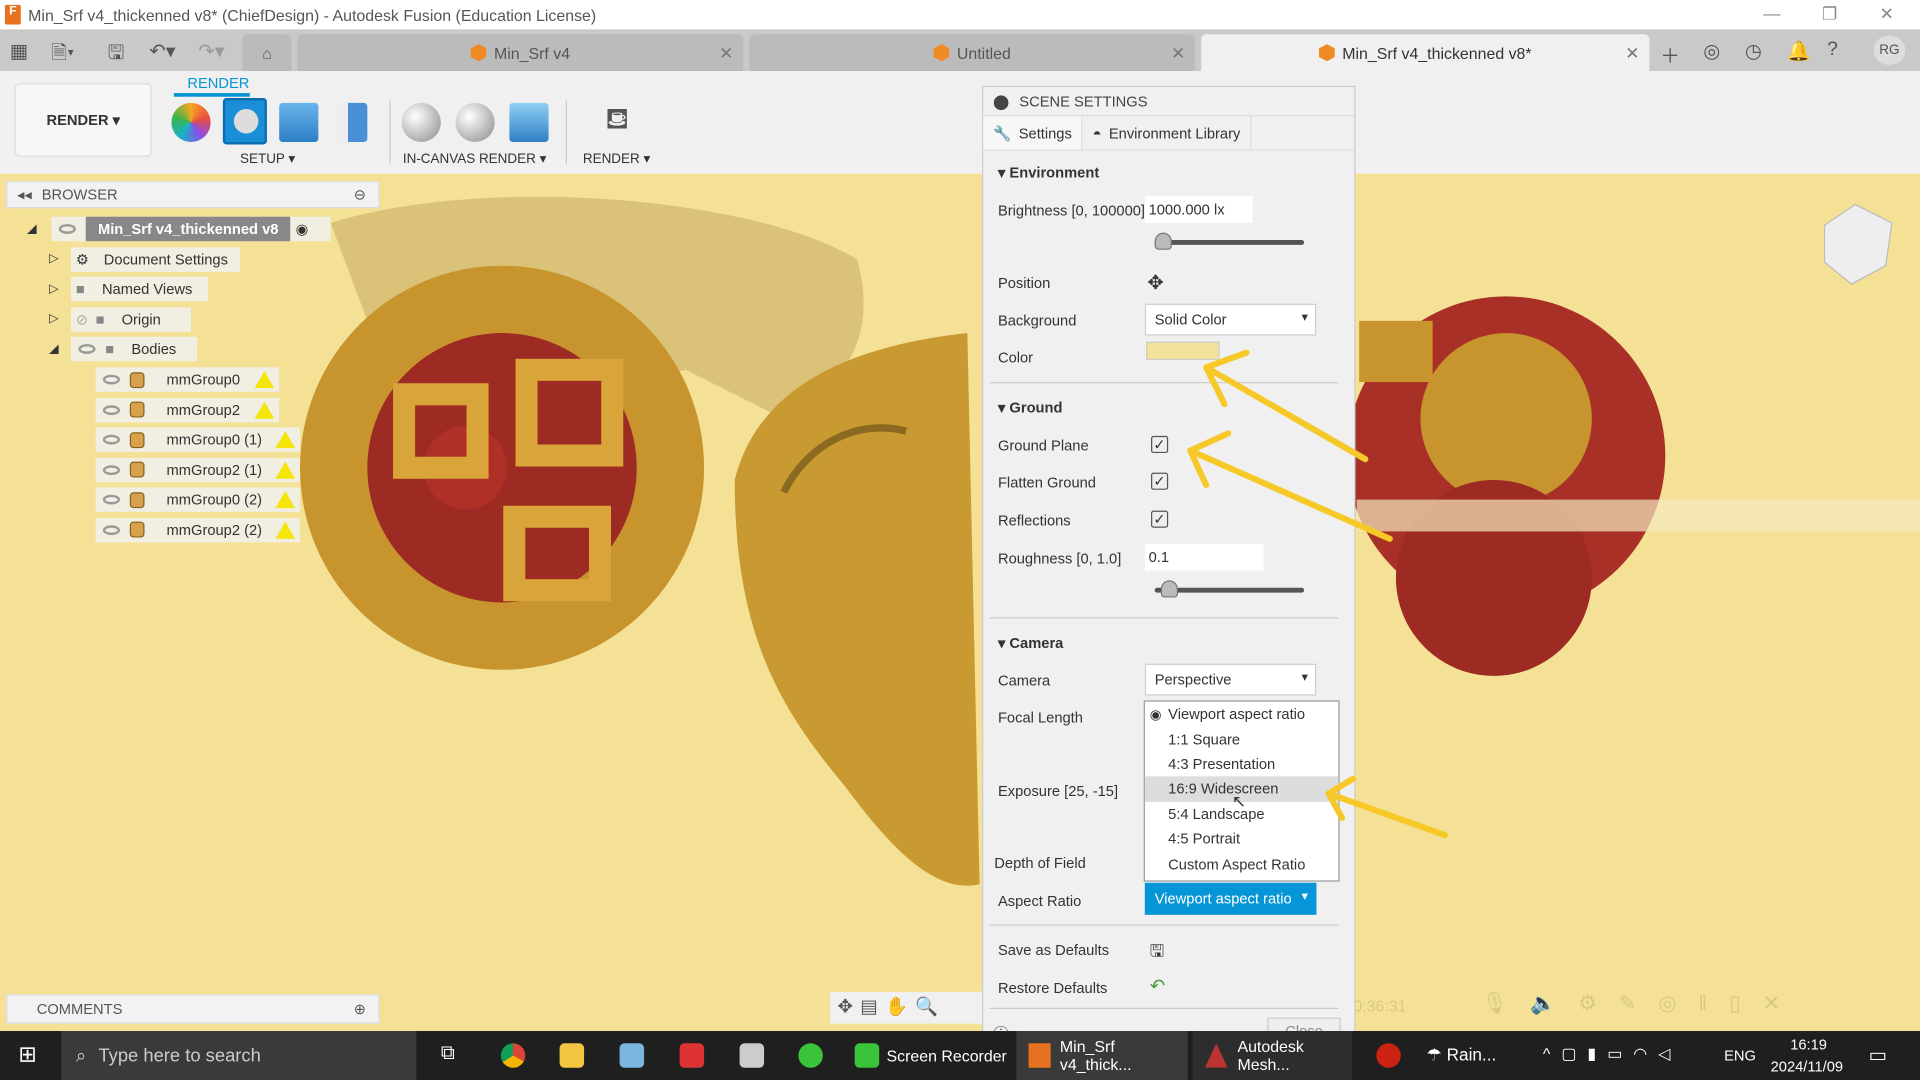 The image size is (1920, 1080). What do you see at coordinates (1317, 594) in the screenshot?
I see `annotation-arrows` at bounding box center [1317, 594].